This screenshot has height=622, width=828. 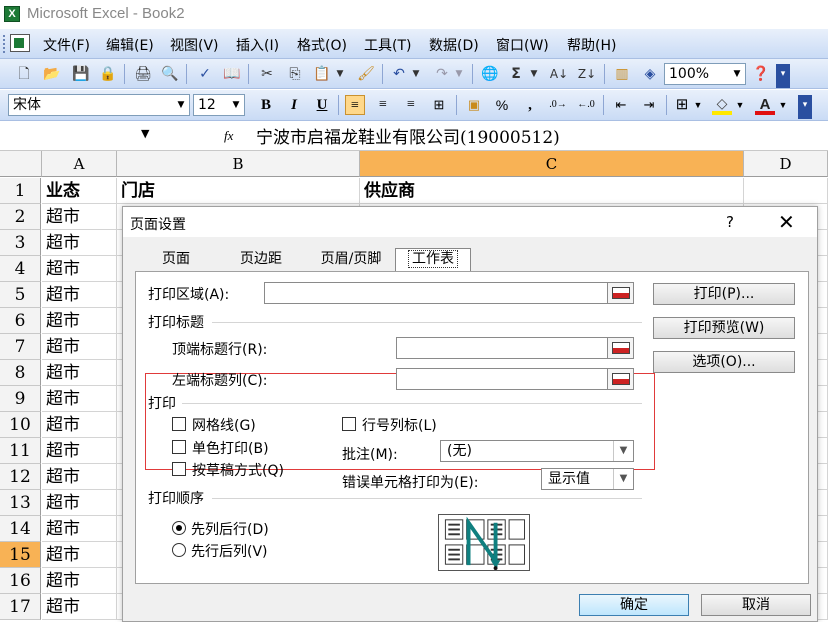 What do you see at coordinates (558, 105) in the screenshot?
I see `increase-decimal-icon: .0→` at bounding box center [558, 105].